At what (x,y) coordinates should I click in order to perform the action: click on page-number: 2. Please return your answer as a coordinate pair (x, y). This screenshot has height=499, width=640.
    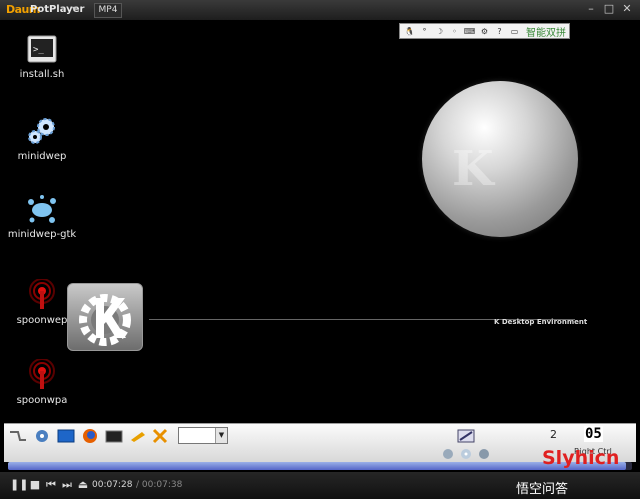
    Looking at the image, I should click on (553, 434).